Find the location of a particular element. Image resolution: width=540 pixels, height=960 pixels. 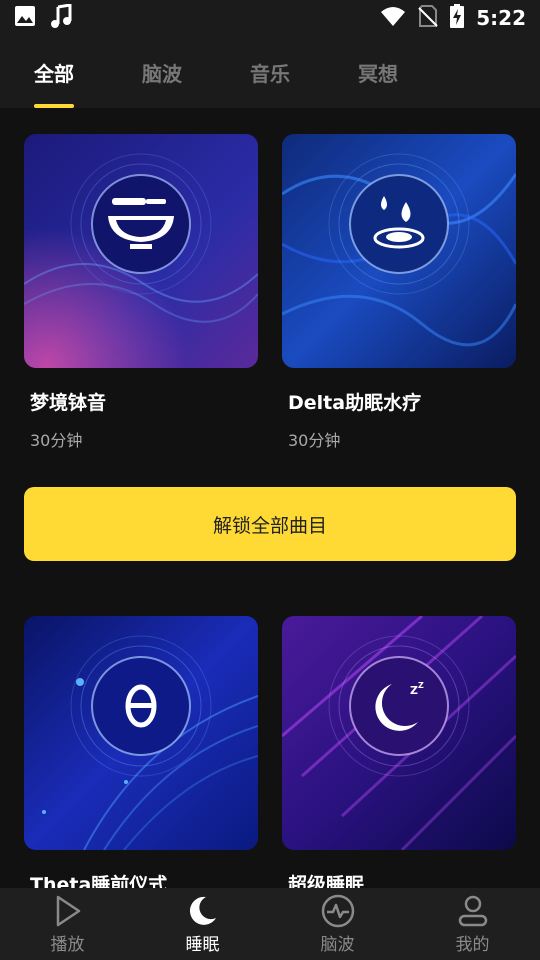

track-card: Delta助眠水疗 30分钟 is located at coordinates (399, 292).